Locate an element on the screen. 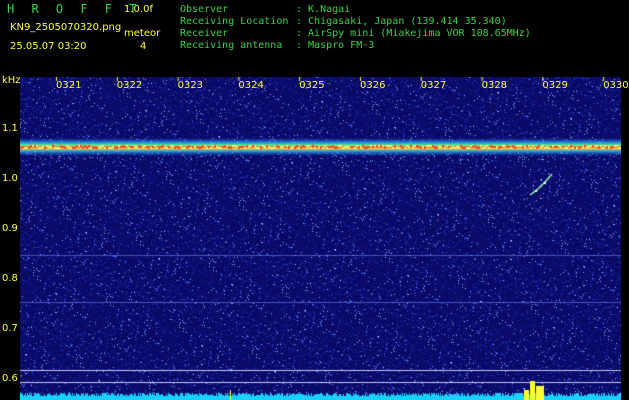 This screenshot has width=629, height=400. y-label-1-0: 1.0 is located at coordinates (10, 178).